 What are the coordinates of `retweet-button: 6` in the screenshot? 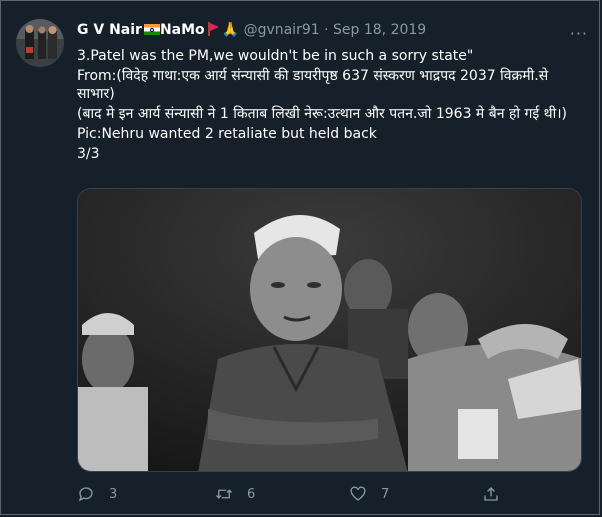 It's located at (235, 494).